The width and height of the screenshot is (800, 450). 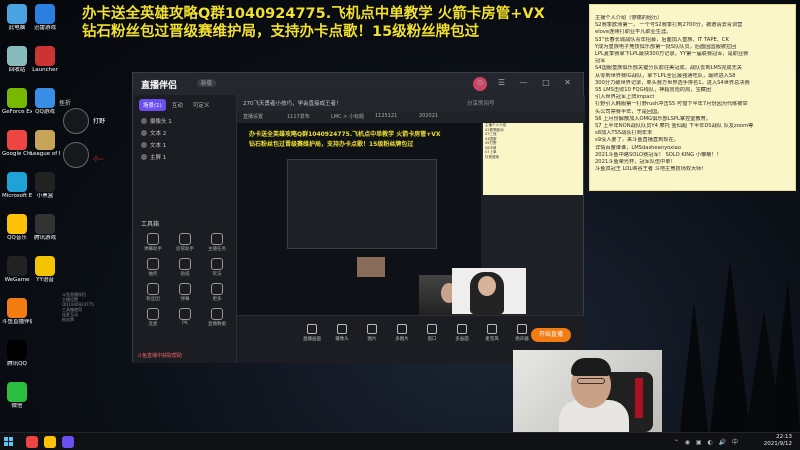 I want to click on scene-tabs: 场景(1) 互动 可定义, so click(x=184, y=105).